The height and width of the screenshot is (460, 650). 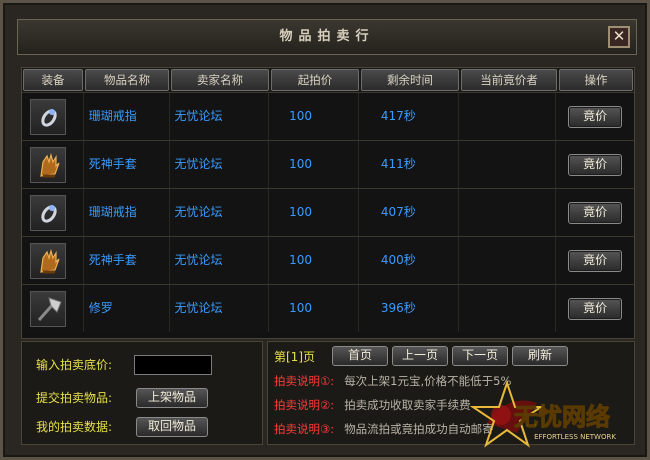 I want to click on table-row: 珊瑚戒指 无忧论坛 100 407秒 竟价, so click(x=328, y=212).